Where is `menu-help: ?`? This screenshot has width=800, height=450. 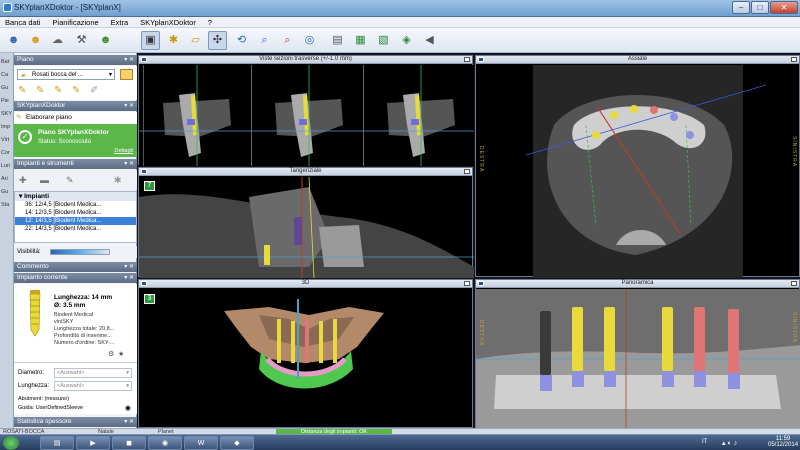 menu-help: ? is located at coordinates (210, 22).